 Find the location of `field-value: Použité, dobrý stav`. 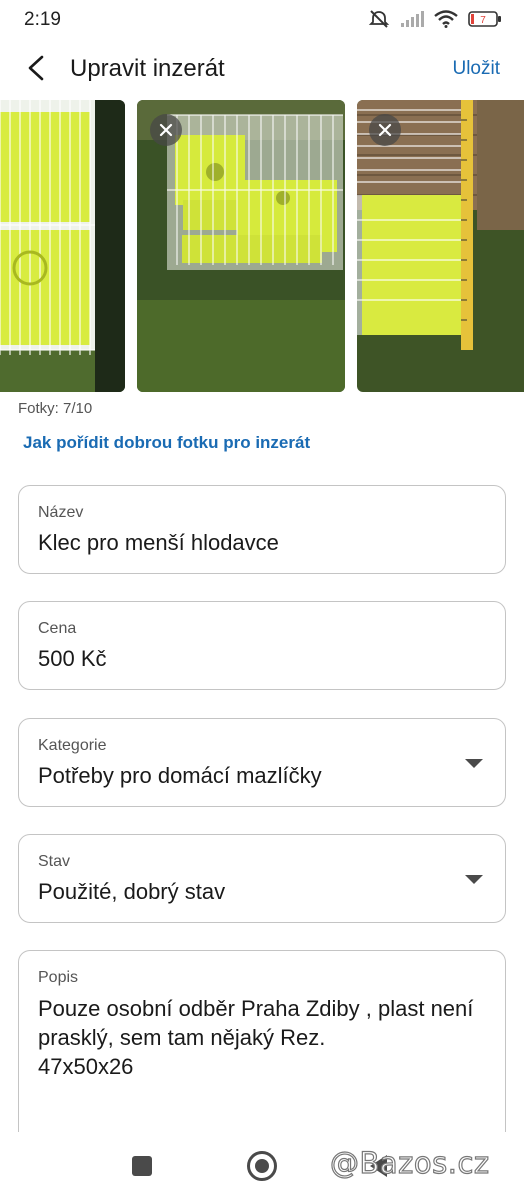

field-value: Použité, dobrý stav is located at coordinates (131, 892).